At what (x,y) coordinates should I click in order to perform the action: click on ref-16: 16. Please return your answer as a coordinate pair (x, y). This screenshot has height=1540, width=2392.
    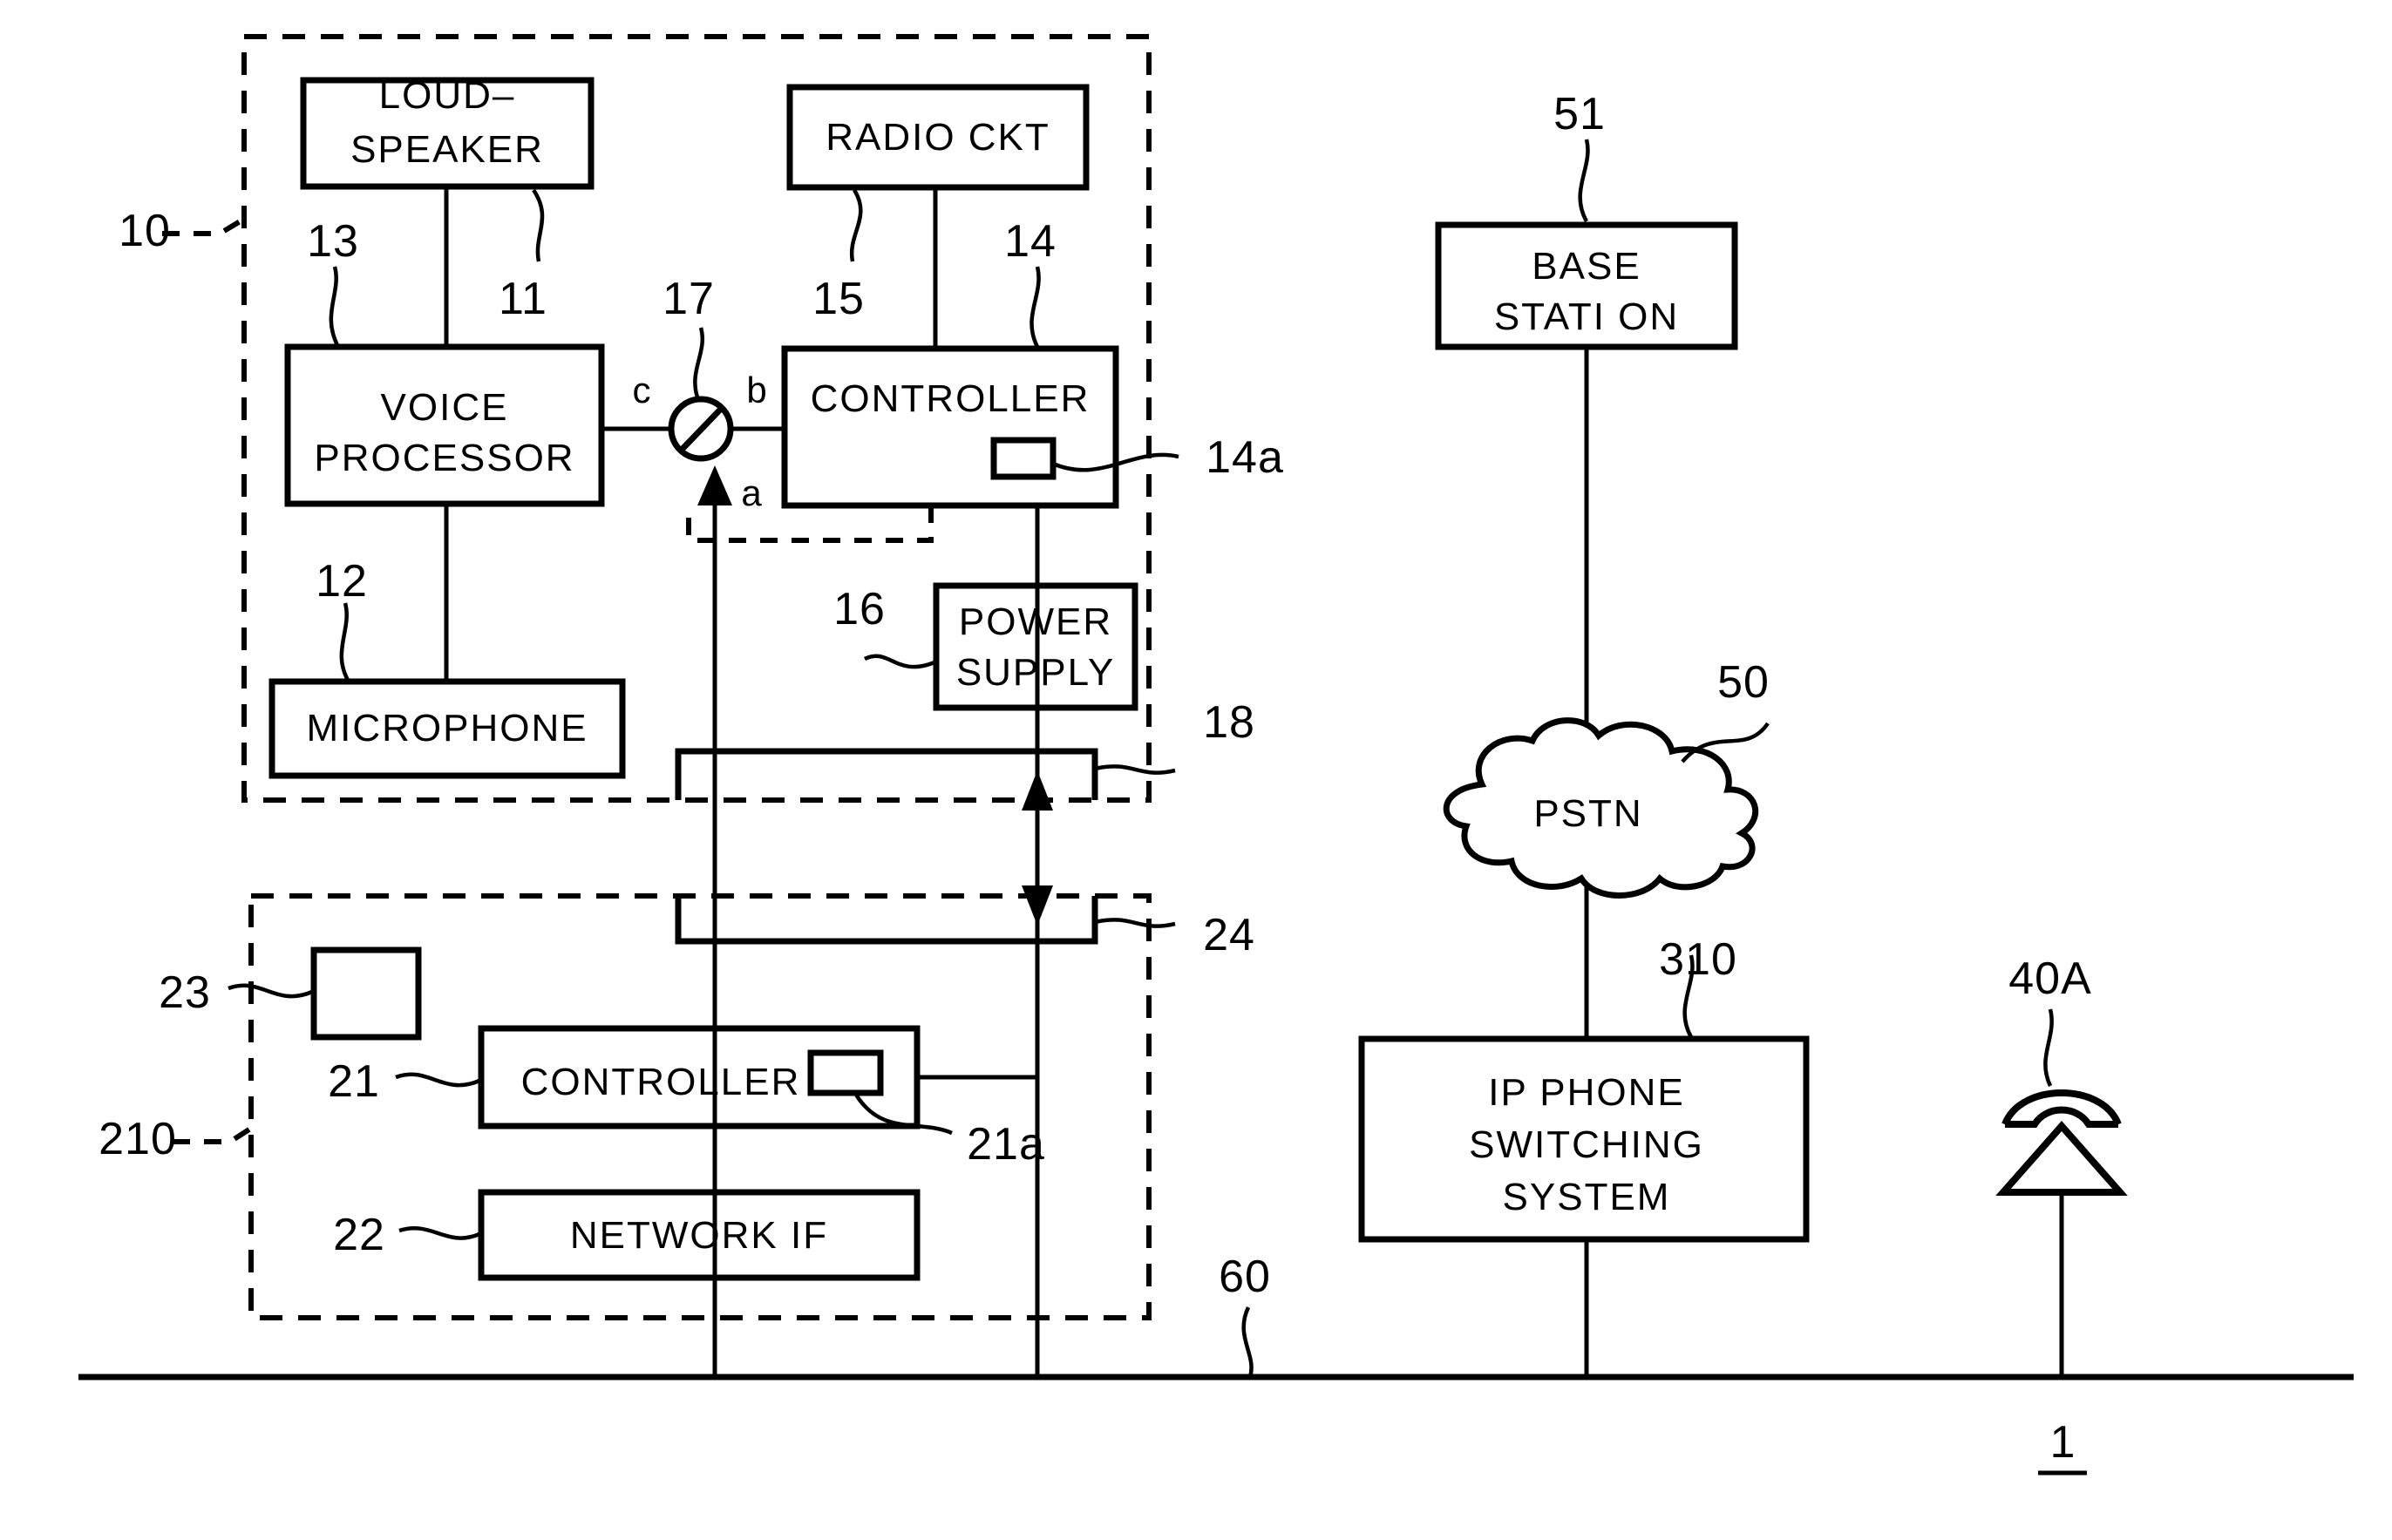
    Looking at the image, I should click on (859, 609).